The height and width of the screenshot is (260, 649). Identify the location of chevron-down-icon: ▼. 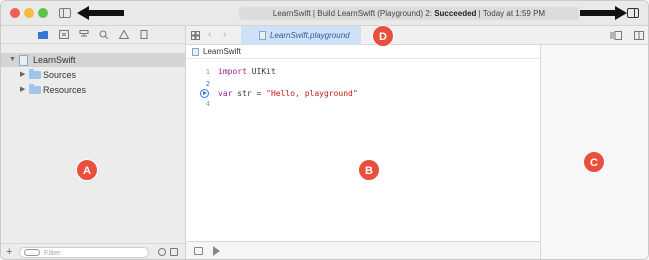
(12, 60).